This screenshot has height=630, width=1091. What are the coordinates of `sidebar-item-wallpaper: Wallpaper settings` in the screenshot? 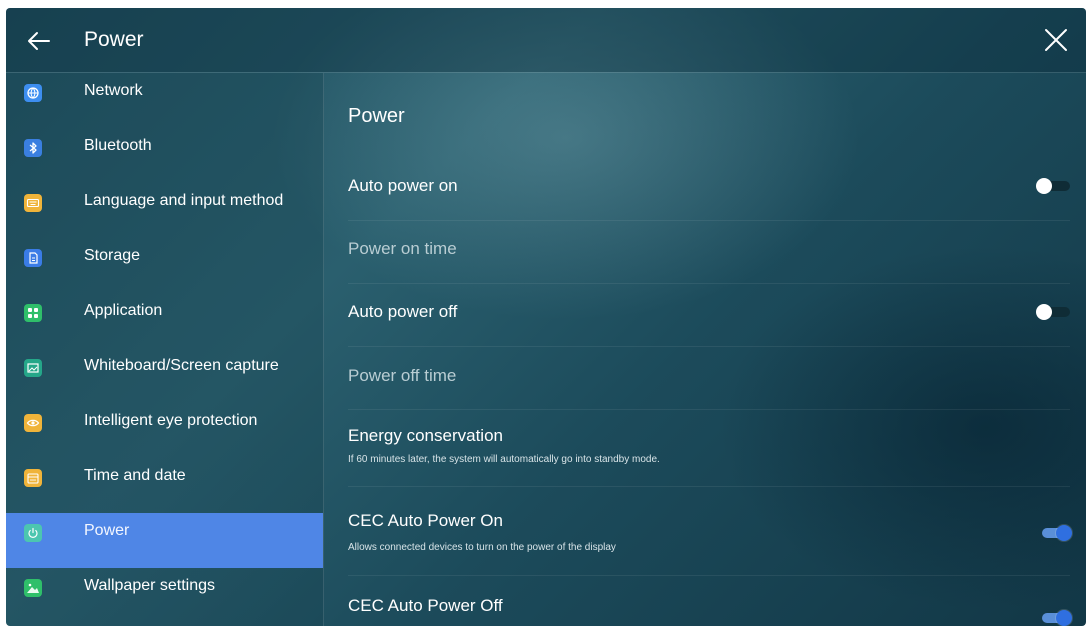 It's located at (164, 595).